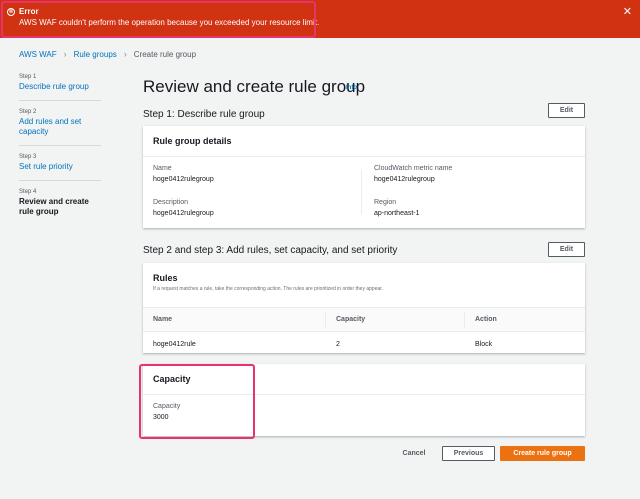 The height and width of the screenshot is (499, 640). I want to click on description-value: hoge0412rulegroup, so click(183, 213).